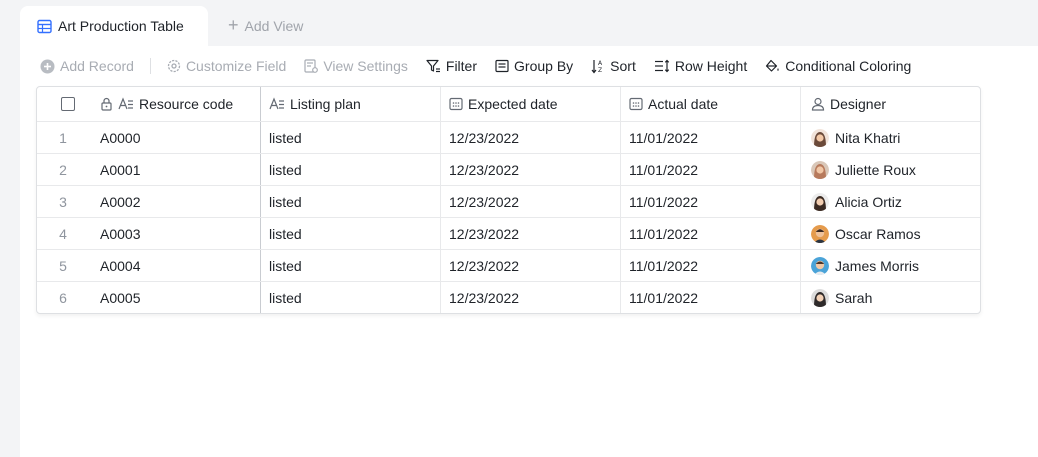 The height and width of the screenshot is (457, 1038). What do you see at coordinates (44, 26) in the screenshot?
I see `grid-table-icon` at bounding box center [44, 26].